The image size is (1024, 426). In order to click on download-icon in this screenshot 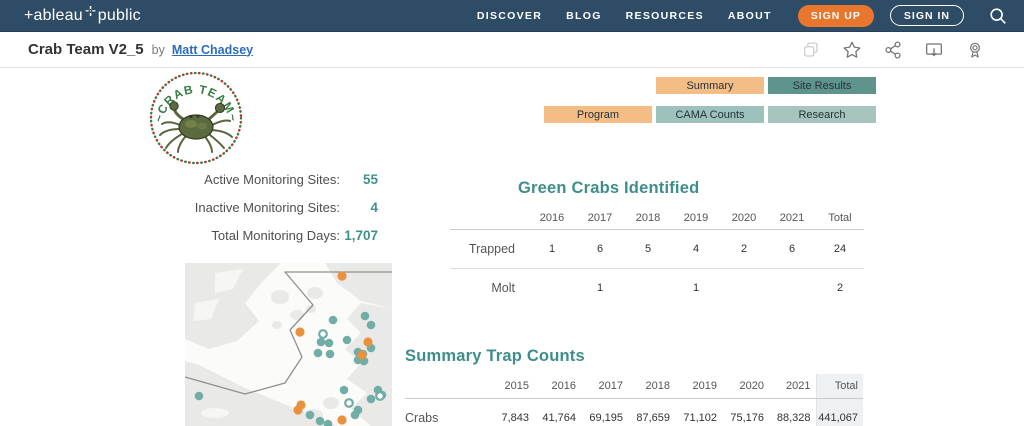, I will do `click(934, 50)`.